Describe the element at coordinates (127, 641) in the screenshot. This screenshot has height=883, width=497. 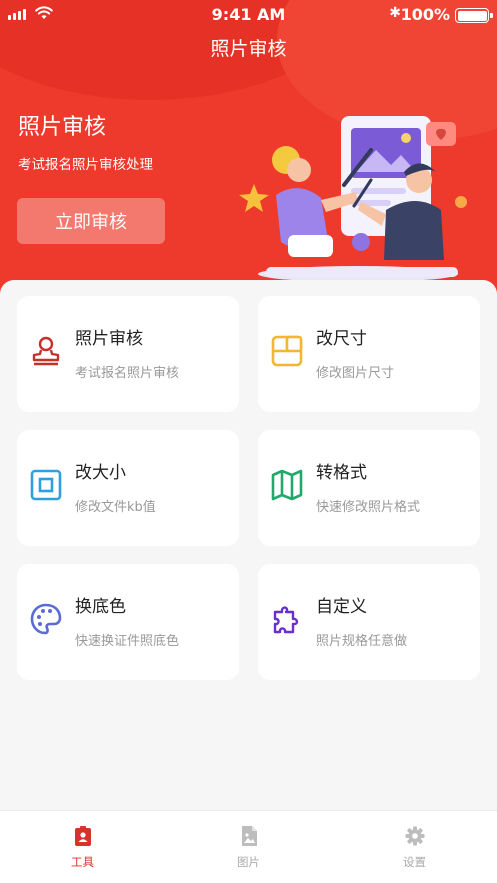
I see `tool-desc: 快速换证件照底色` at that location.